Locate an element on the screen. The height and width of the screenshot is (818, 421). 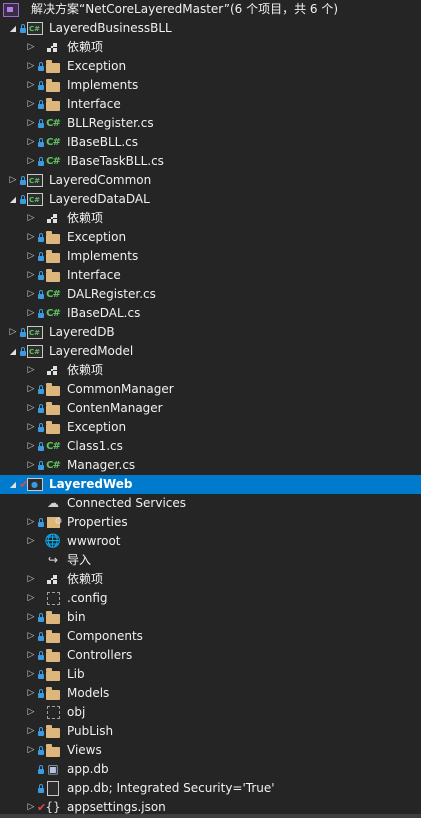
tree-item: LayeredBusinessBLL is located at coordinates (210, 28).